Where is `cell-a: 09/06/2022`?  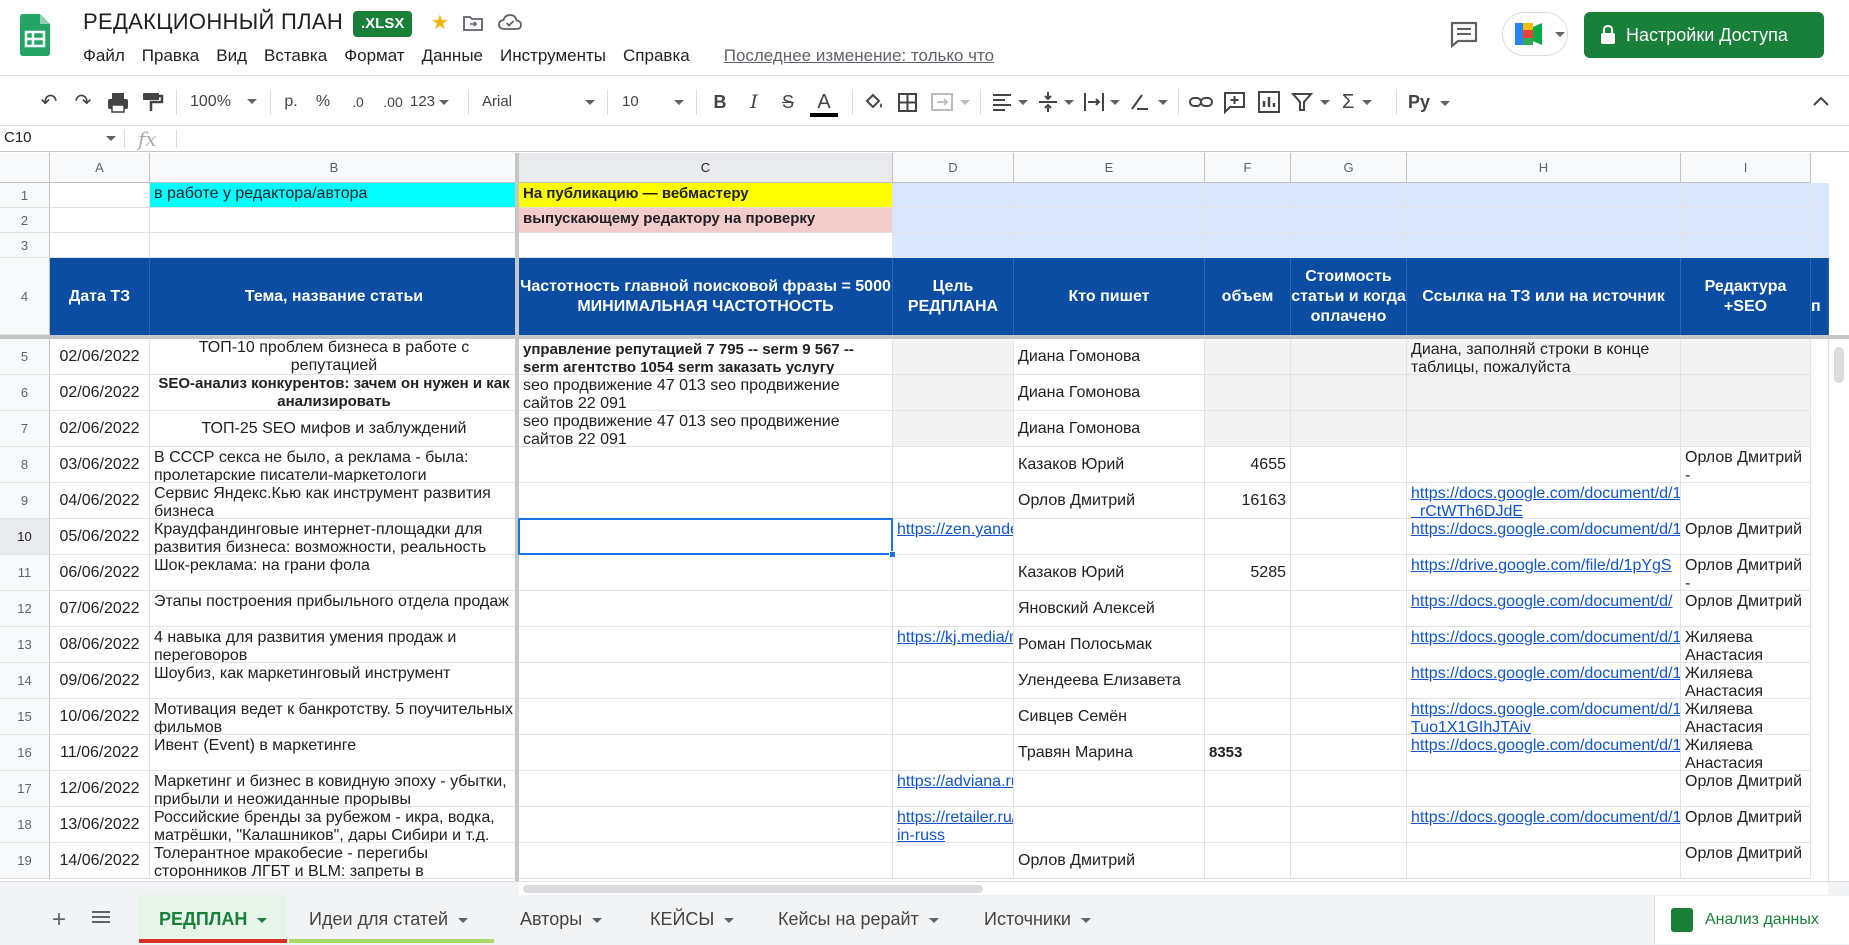 cell-a: 09/06/2022 is located at coordinates (100, 681).